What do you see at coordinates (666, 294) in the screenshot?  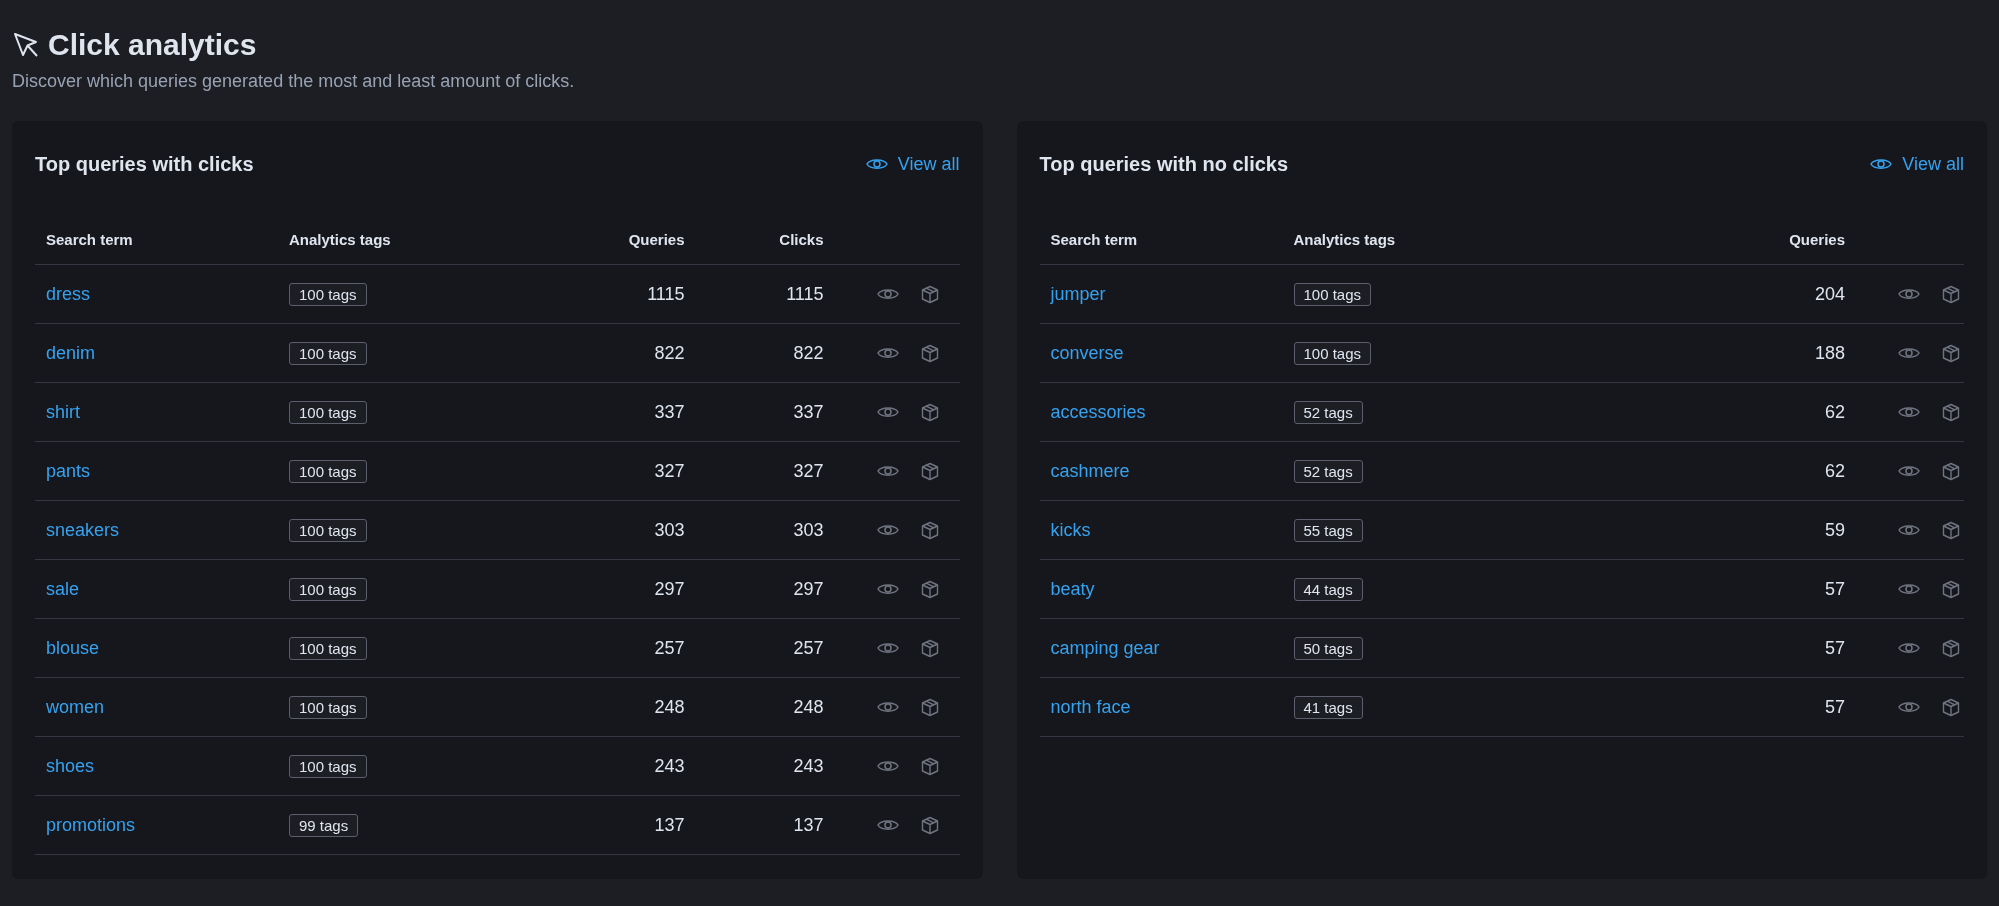 I see `queries-count: 1115` at bounding box center [666, 294].